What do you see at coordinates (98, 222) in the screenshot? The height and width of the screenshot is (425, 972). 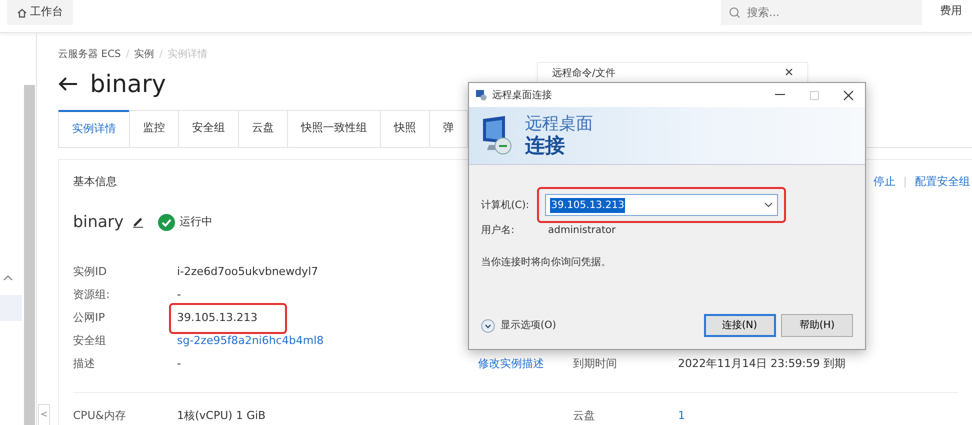 I see `instance-name: binary` at bounding box center [98, 222].